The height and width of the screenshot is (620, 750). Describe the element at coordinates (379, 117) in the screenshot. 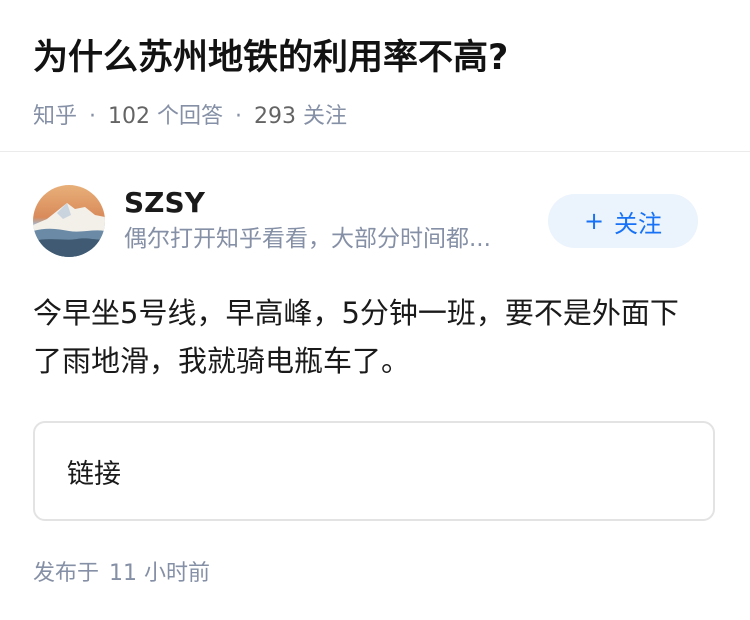

I see `question-meta: 知乎 · 102 个回答 · 293 关注` at that location.